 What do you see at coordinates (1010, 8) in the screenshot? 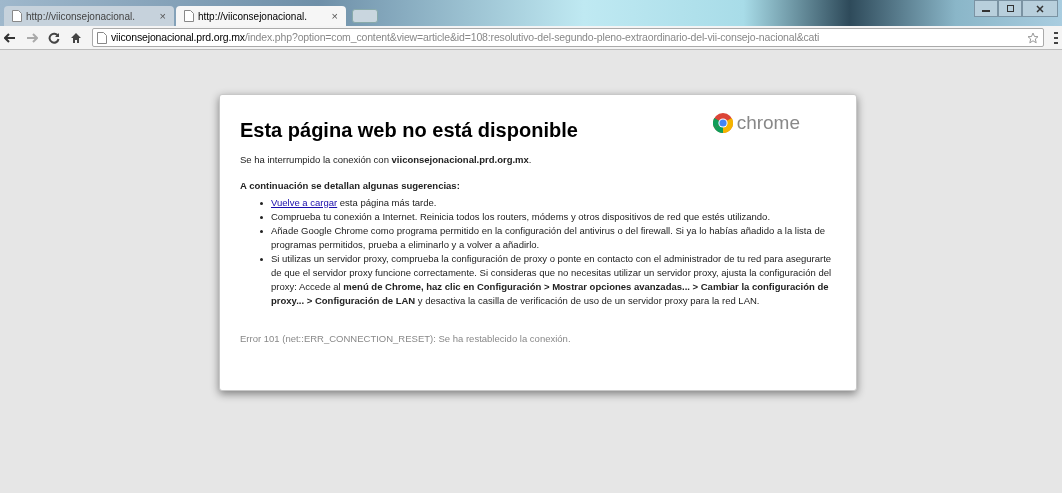
I see `restore-button` at bounding box center [1010, 8].